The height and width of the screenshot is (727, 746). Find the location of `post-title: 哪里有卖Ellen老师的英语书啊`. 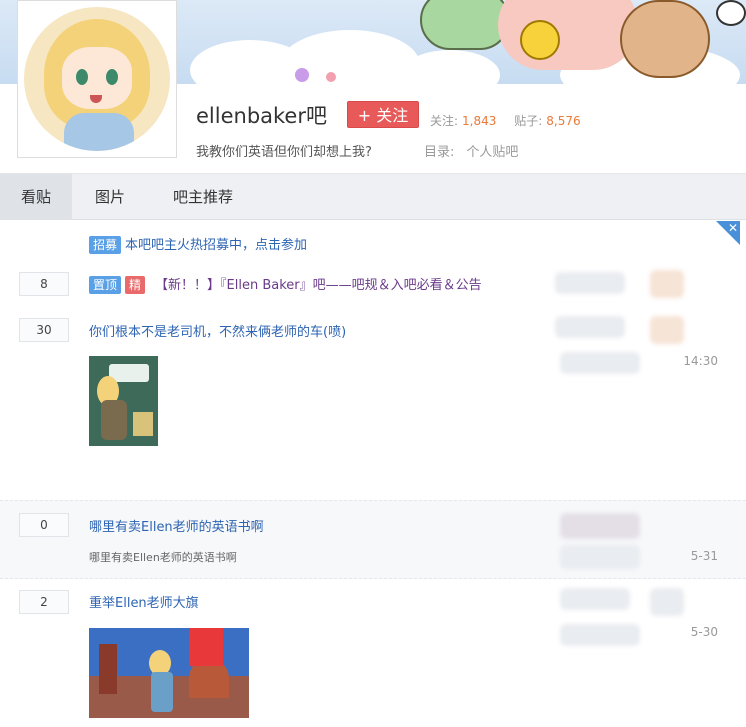

post-title: 哪里有卖Ellen老师的英语书啊 is located at coordinates (176, 525).